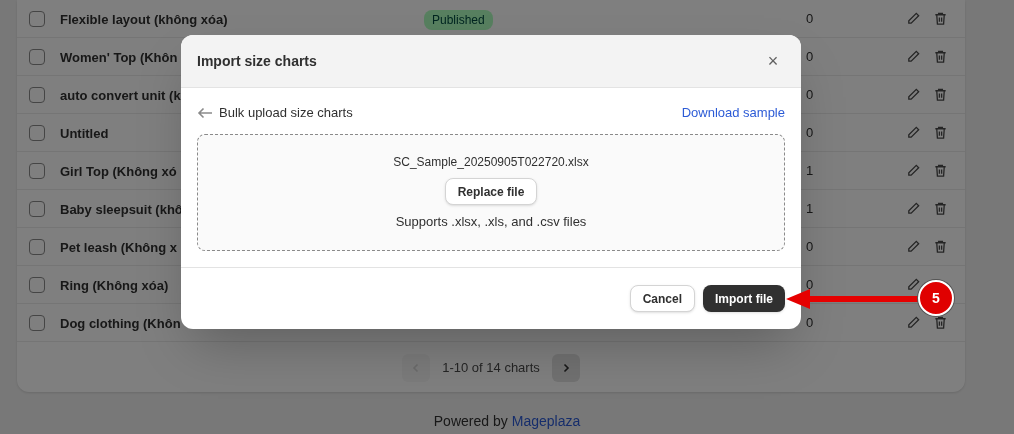  Describe the element at coordinates (119, 247) in the screenshot. I see `chart-name: Pet leash (Không x` at that location.